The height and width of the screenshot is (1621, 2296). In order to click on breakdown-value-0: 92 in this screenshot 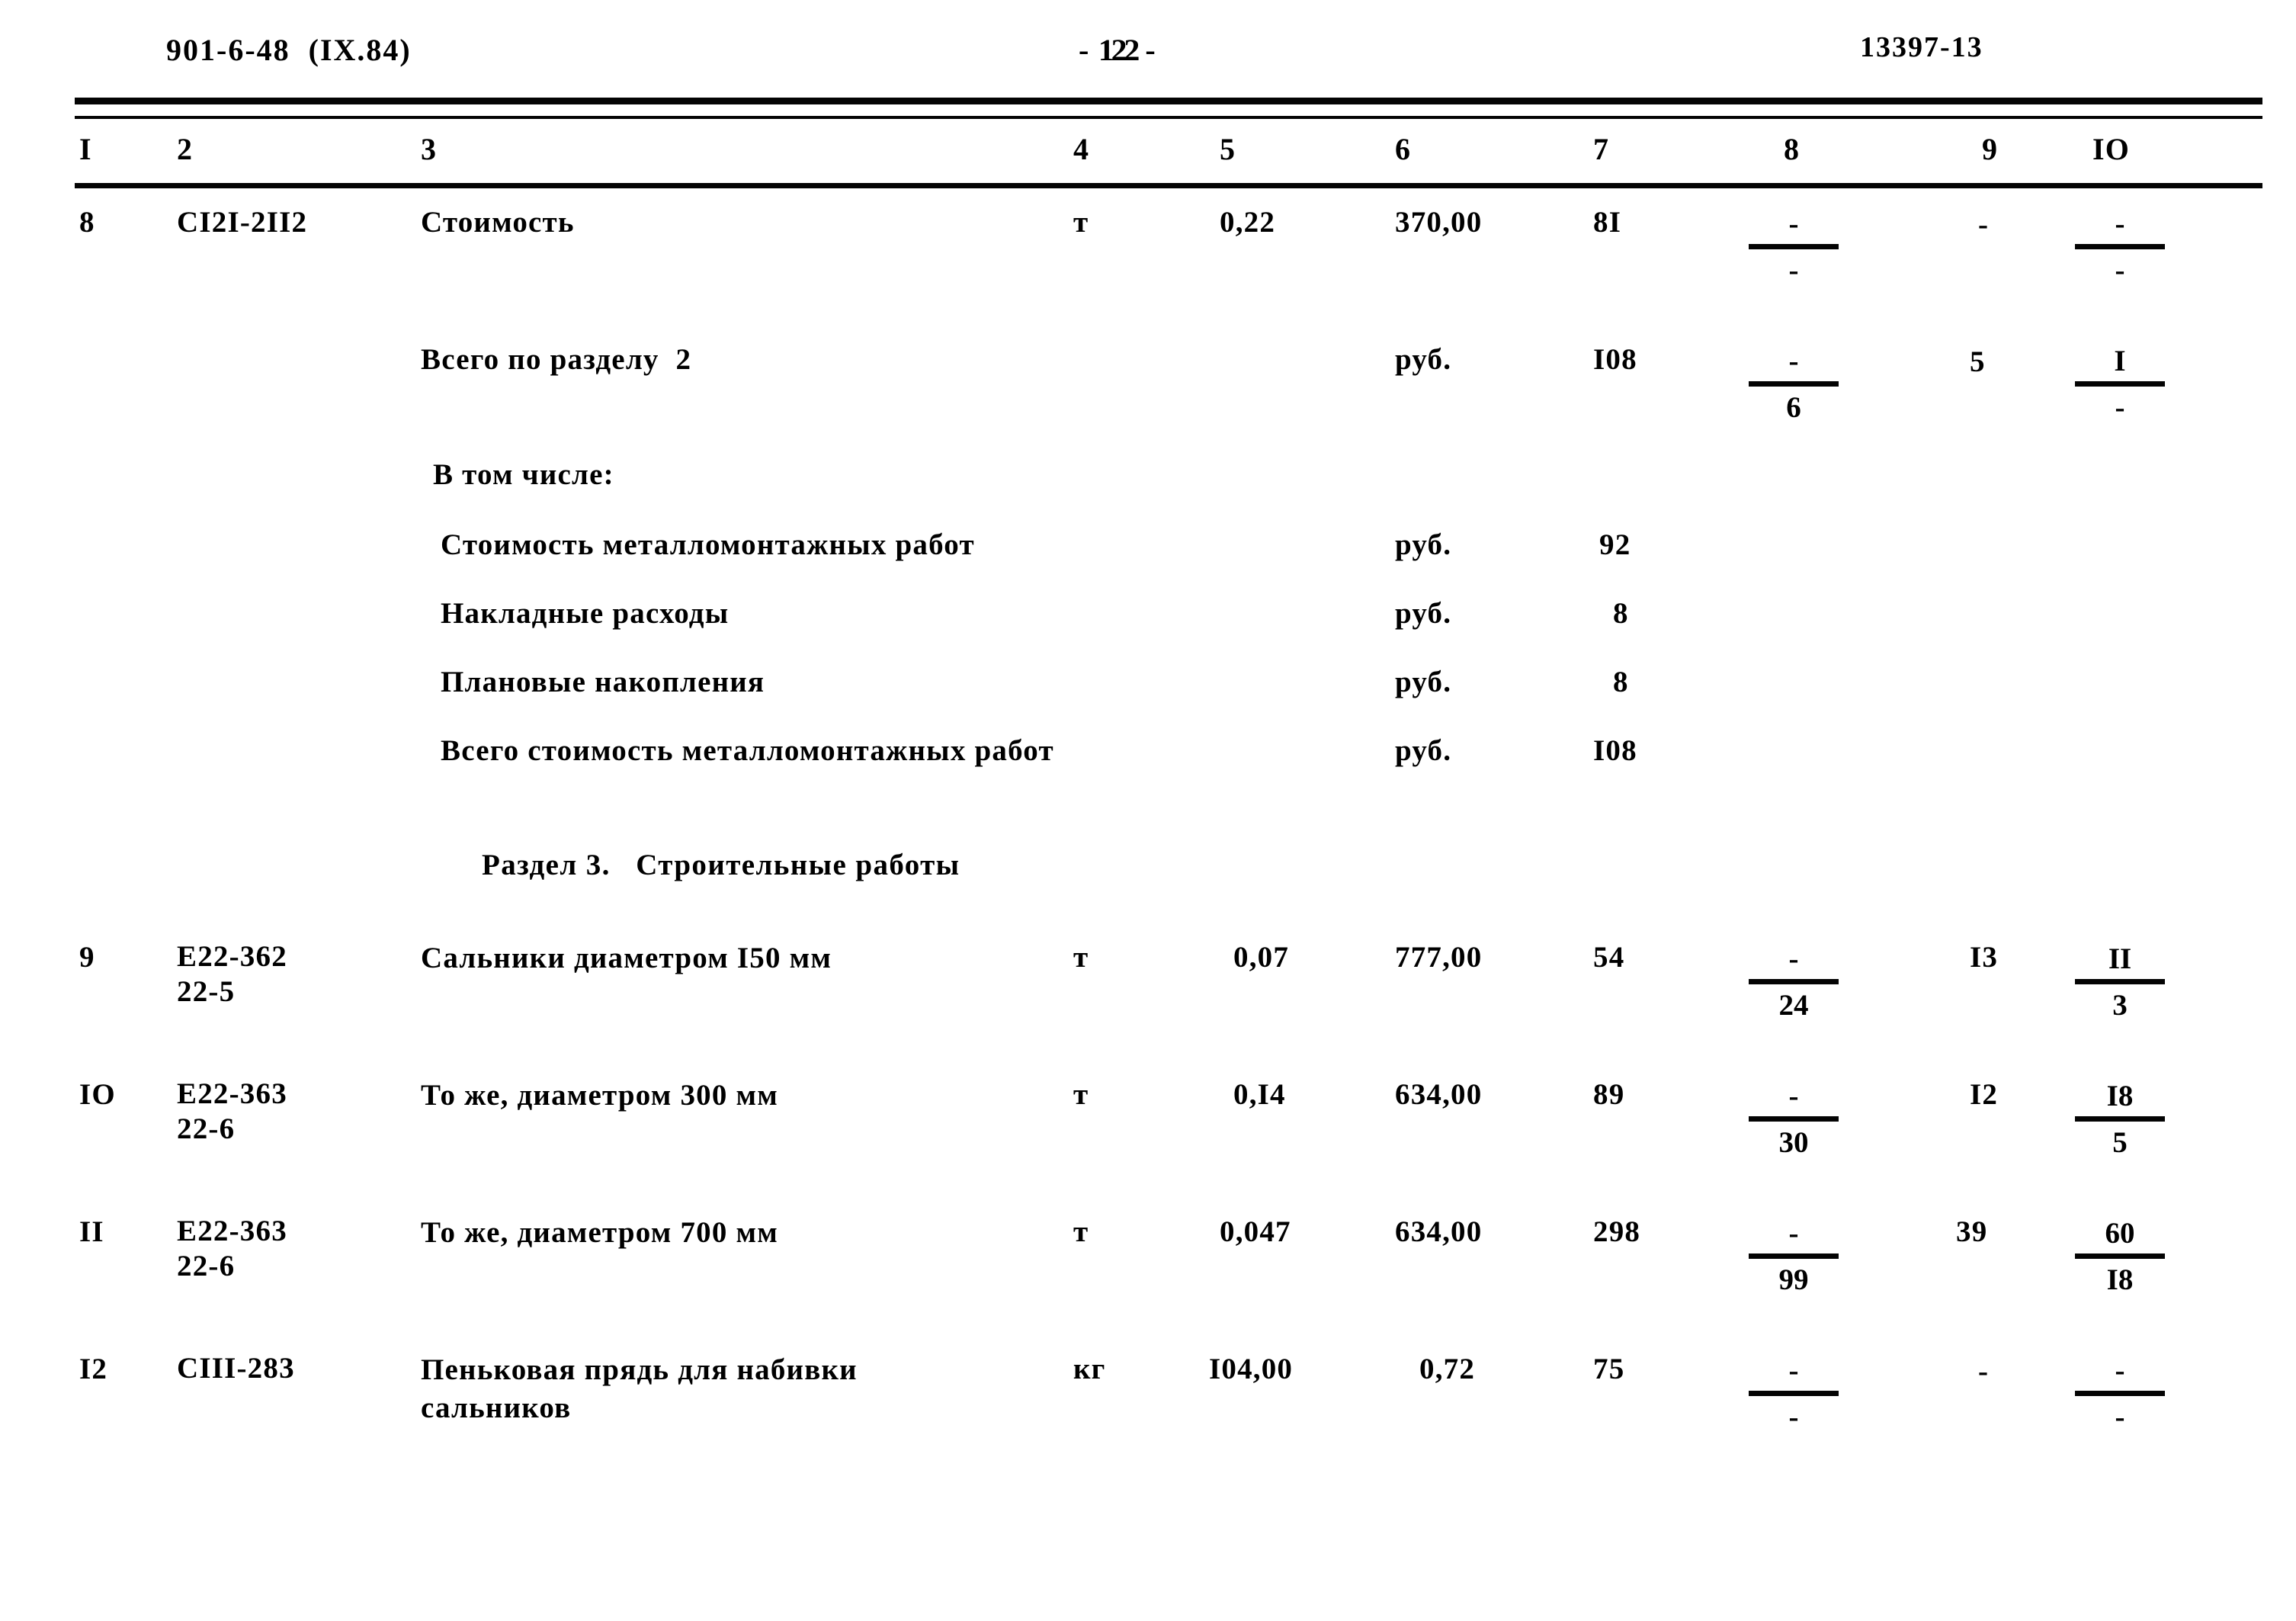, I will do `click(1615, 544)`.